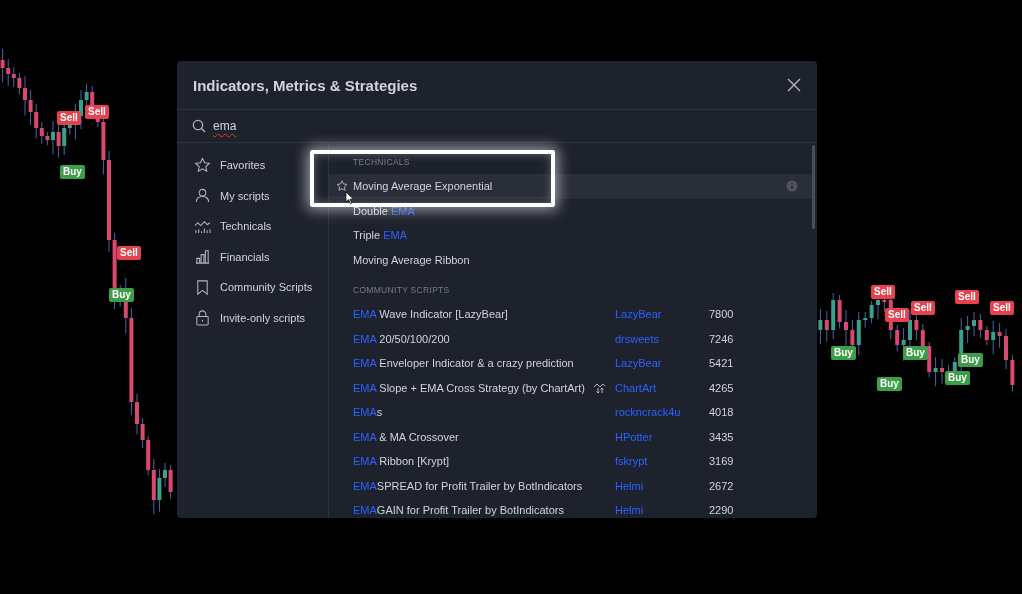 Image resolution: width=1022 pixels, height=594 pixels. I want to click on usage-count: 7800, so click(721, 314).